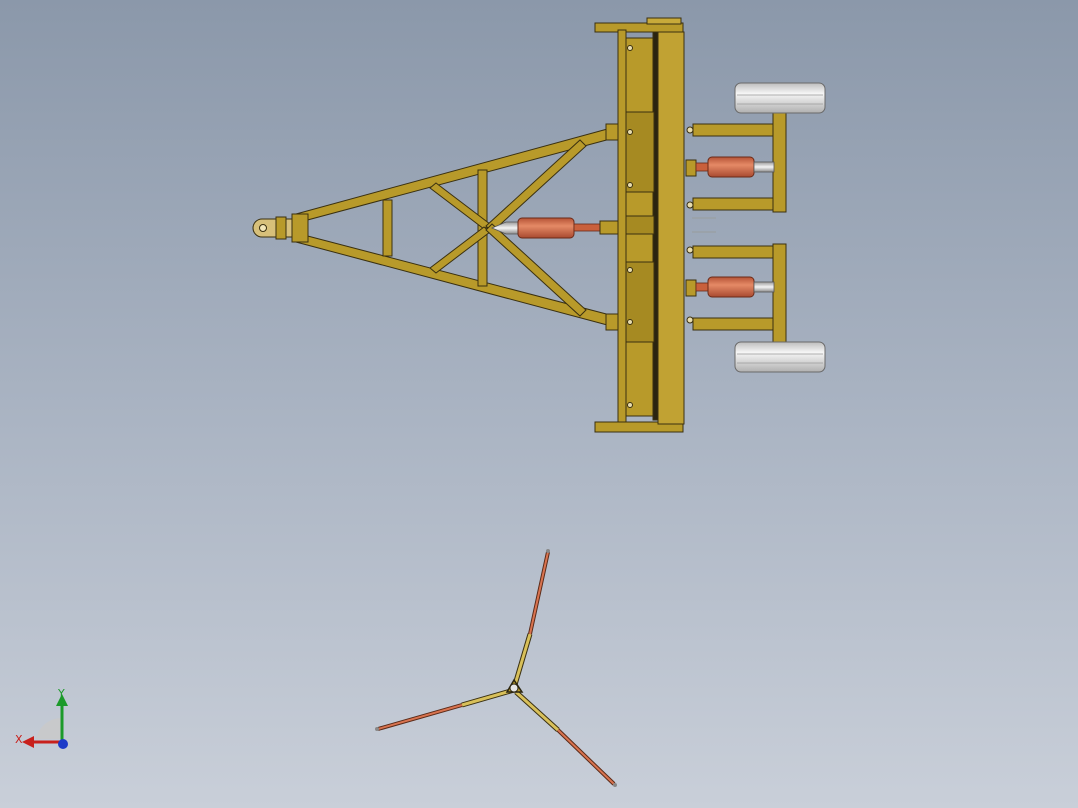  Describe the element at coordinates (530, 619) in the screenshot. I see `linkage-arm-up` at that location.